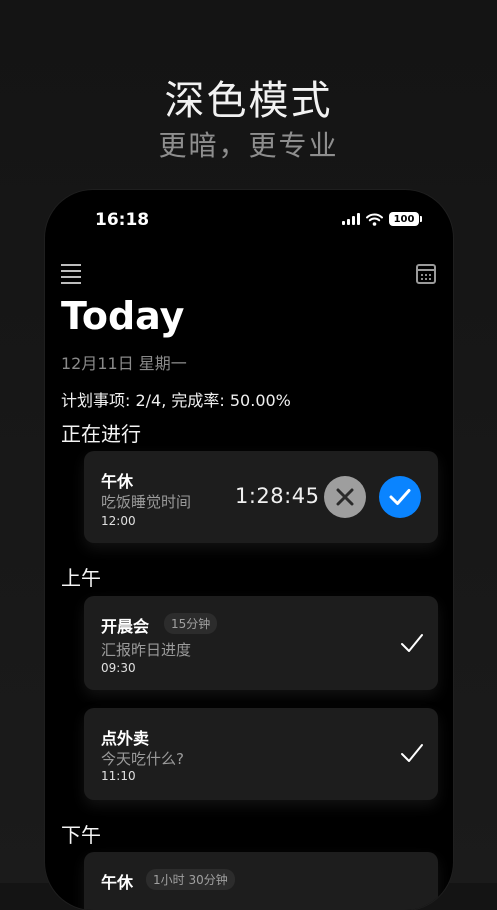  I want to click on duration-badge: 1小时 30分钟, so click(190, 879).